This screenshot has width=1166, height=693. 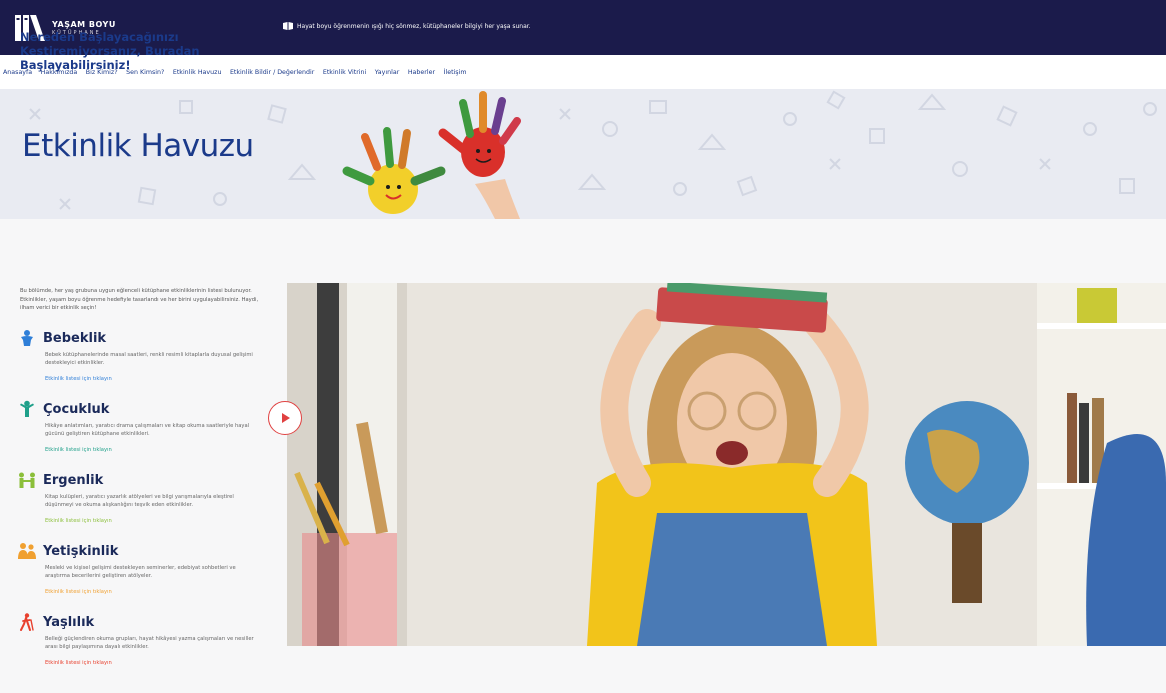 What do you see at coordinates (421, 72) in the screenshot?
I see `nav-item-haberler: Haberler` at bounding box center [421, 72].